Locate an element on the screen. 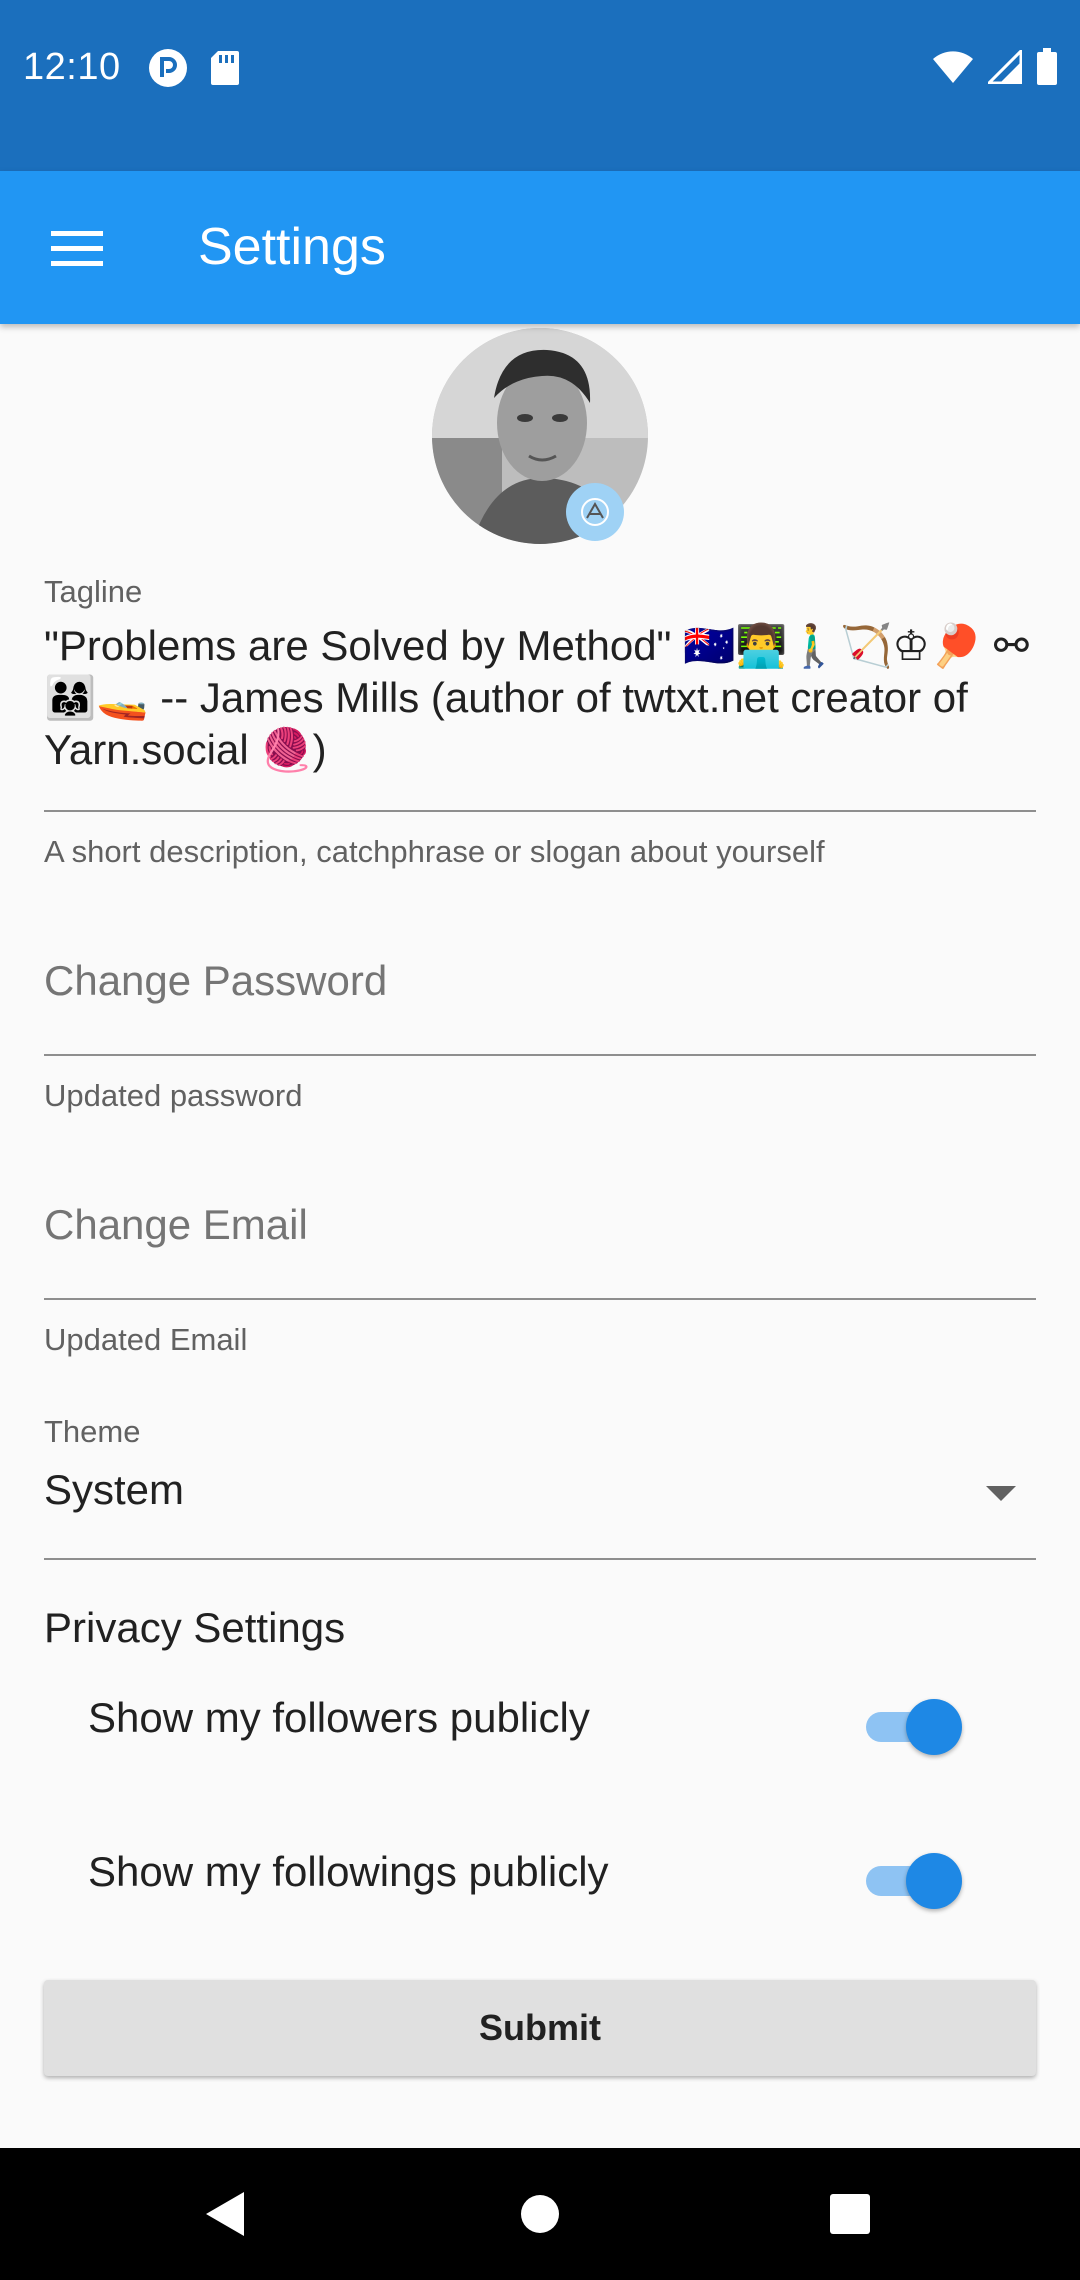  navigation-bar is located at coordinates (540, 2214).